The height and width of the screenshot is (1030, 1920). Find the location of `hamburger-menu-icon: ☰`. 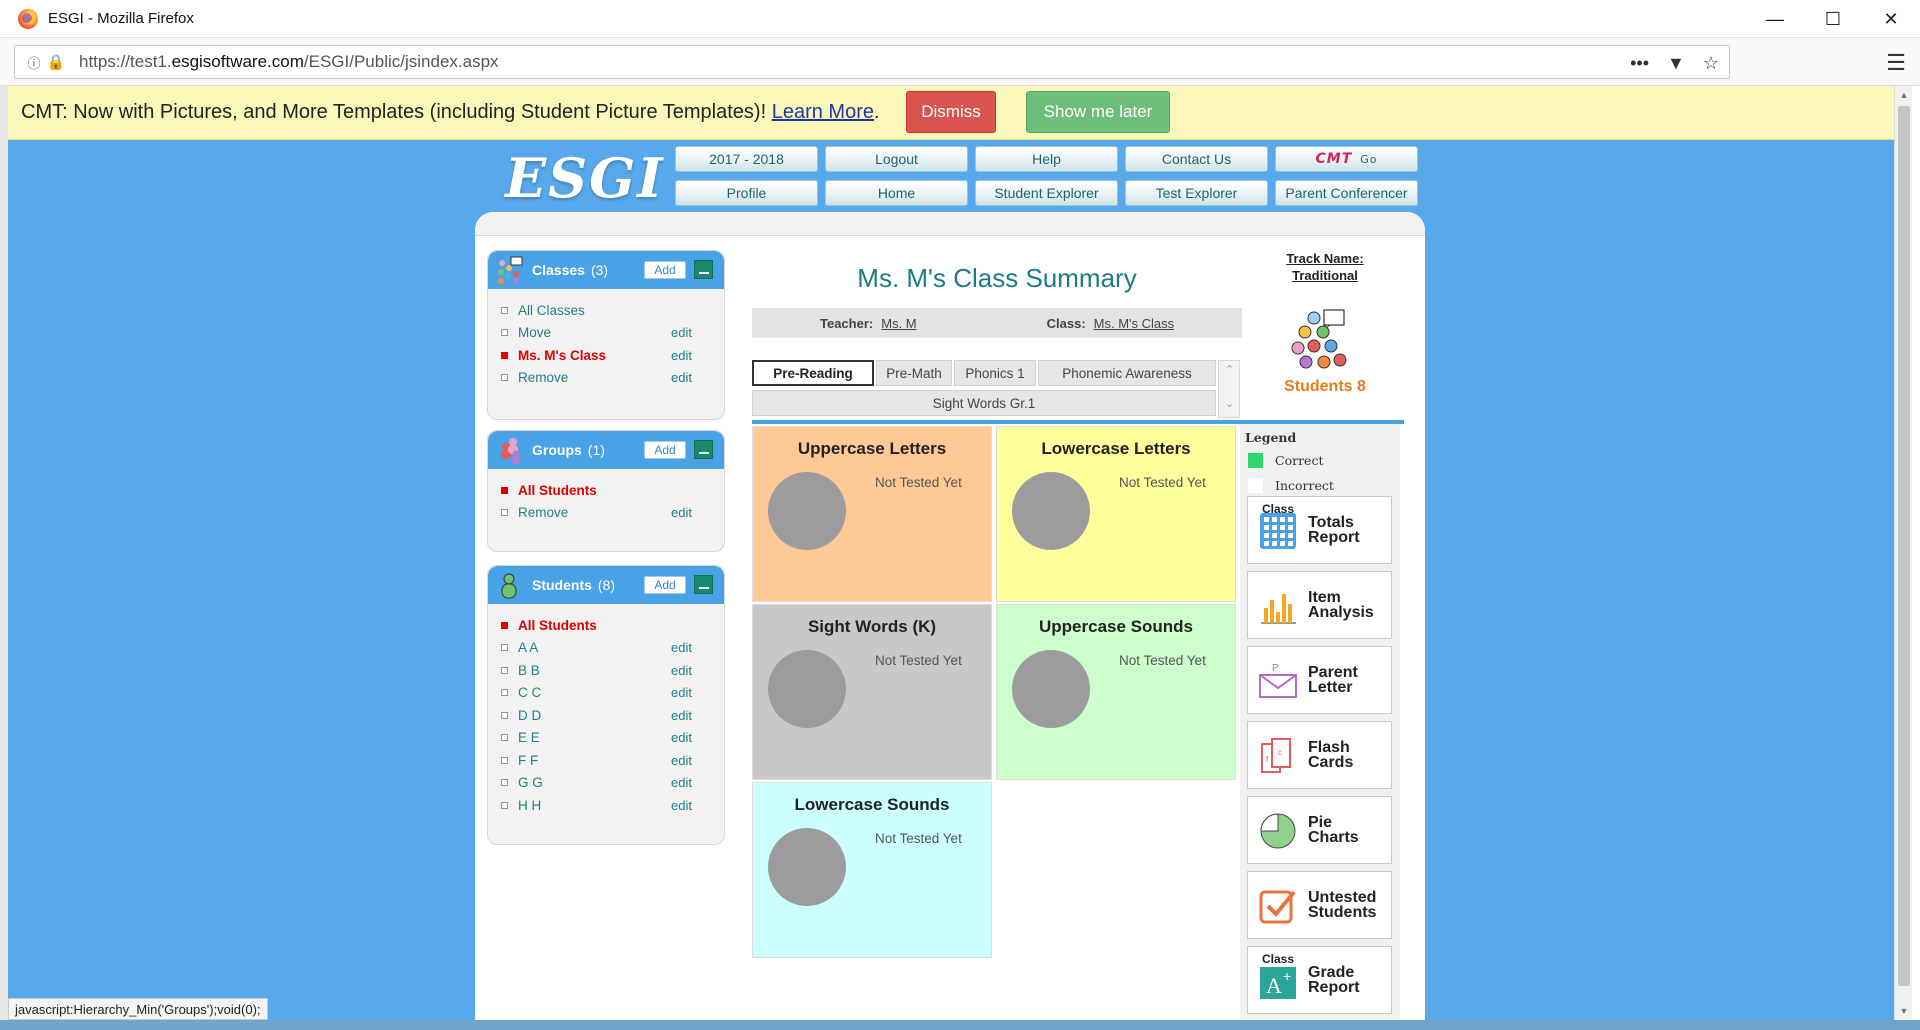

hamburger-menu-icon: ☰ is located at coordinates (1896, 63).